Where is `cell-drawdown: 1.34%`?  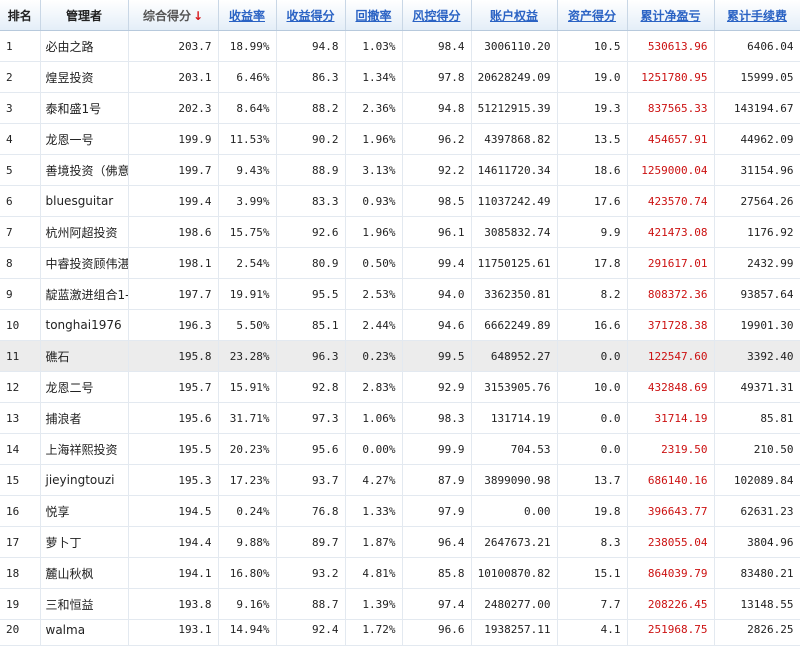 cell-drawdown: 1.34% is located at coordinates (374, 77).